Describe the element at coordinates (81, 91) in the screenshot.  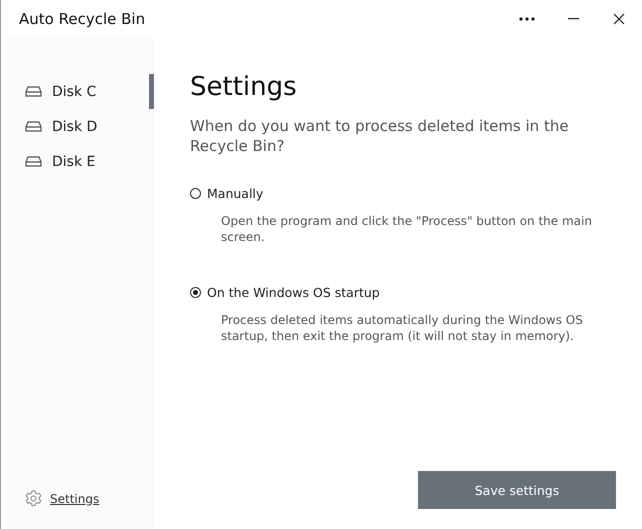
I see `disk-item: Disk C` at that location.